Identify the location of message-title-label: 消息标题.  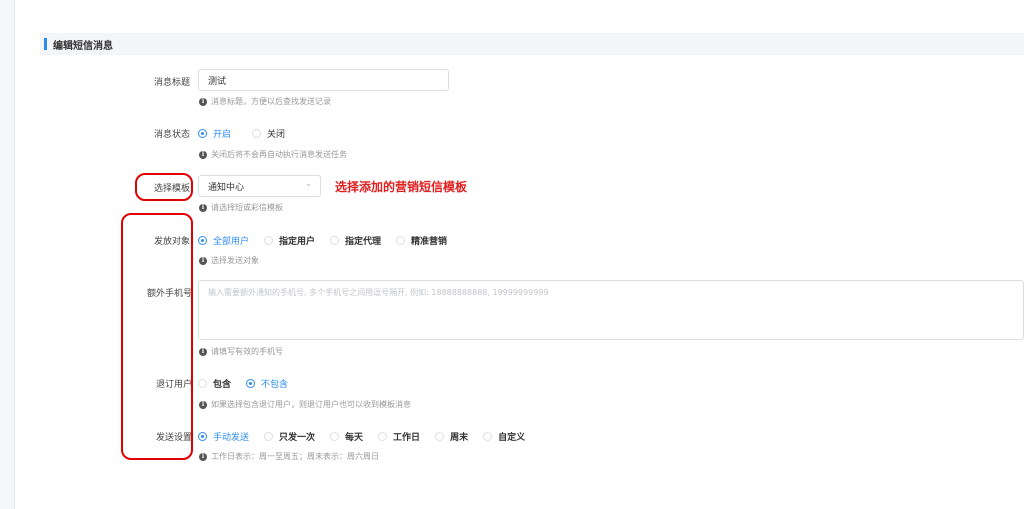
(171, 83).